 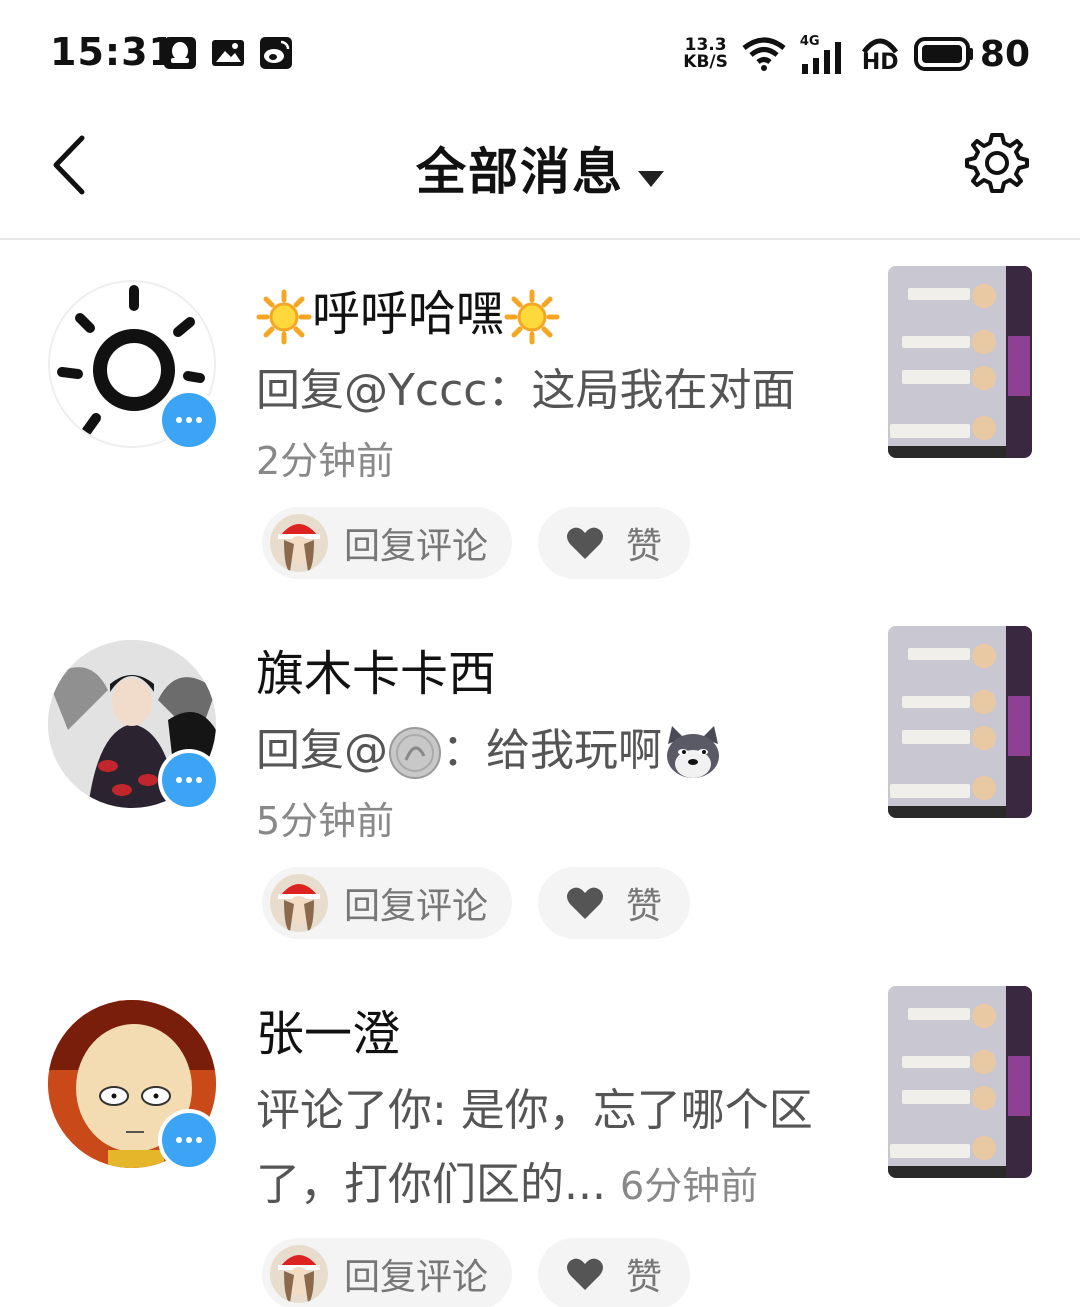 I want to click on battery-indicator: 80, so click(x=971, y=54).